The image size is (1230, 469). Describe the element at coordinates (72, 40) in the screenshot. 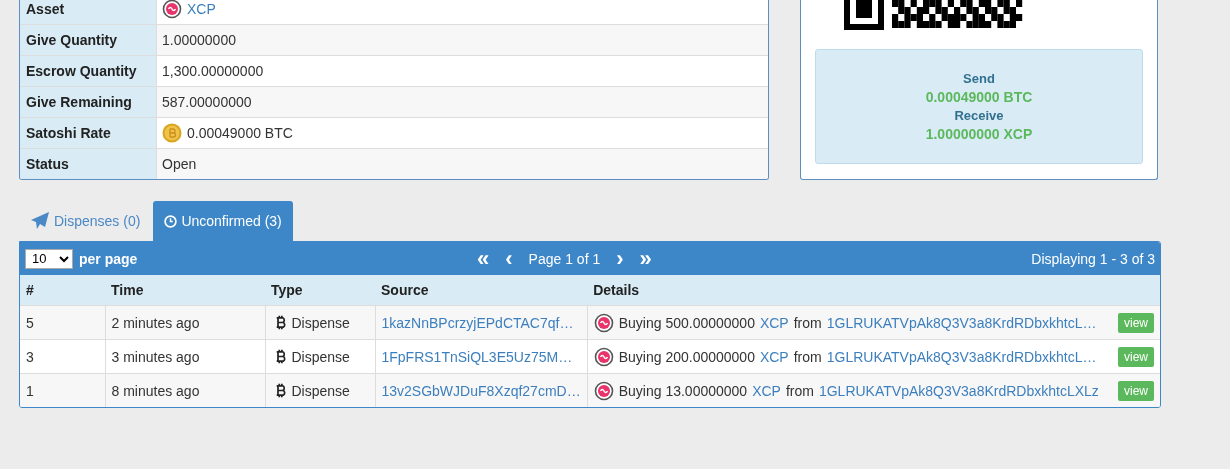

I see `field-label: Give Quantity` at that location.